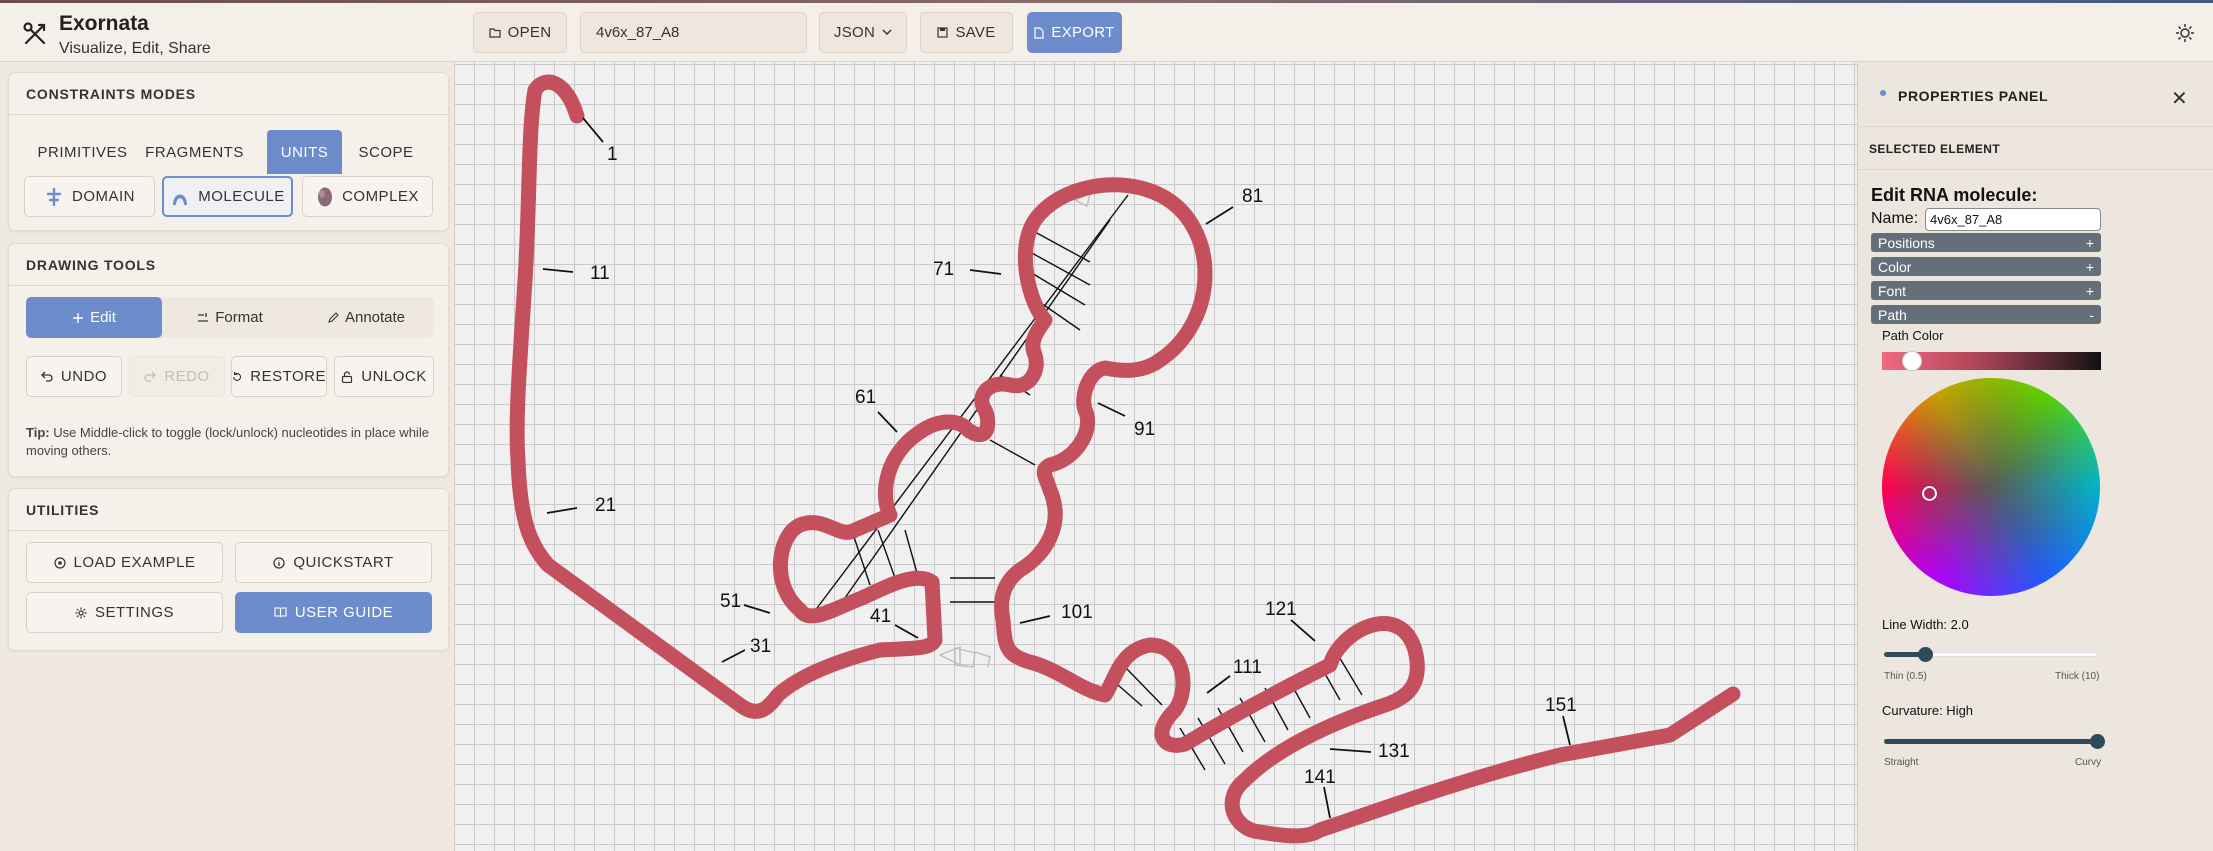 Image resolution: width=2213 pixels, height=851 pixels. What do you see at coordinates (194, 152) in the screenshot?
I see `tab-fragments: FRAGMENTS` at bounding box center [194, 152].